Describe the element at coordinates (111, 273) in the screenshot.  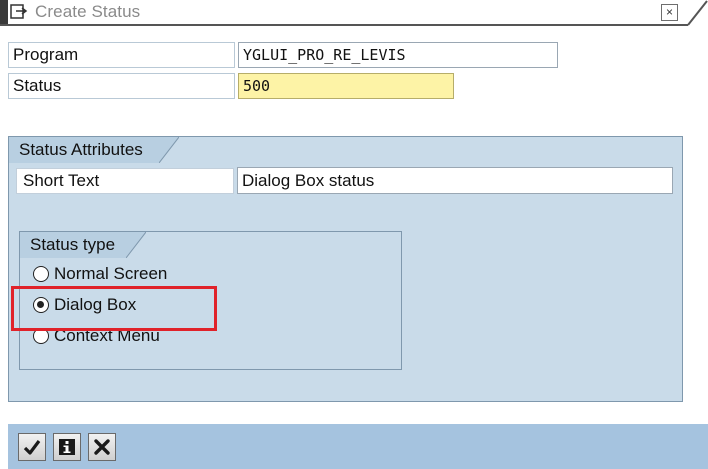
I see `radio-label: Normal Screen` at that location.